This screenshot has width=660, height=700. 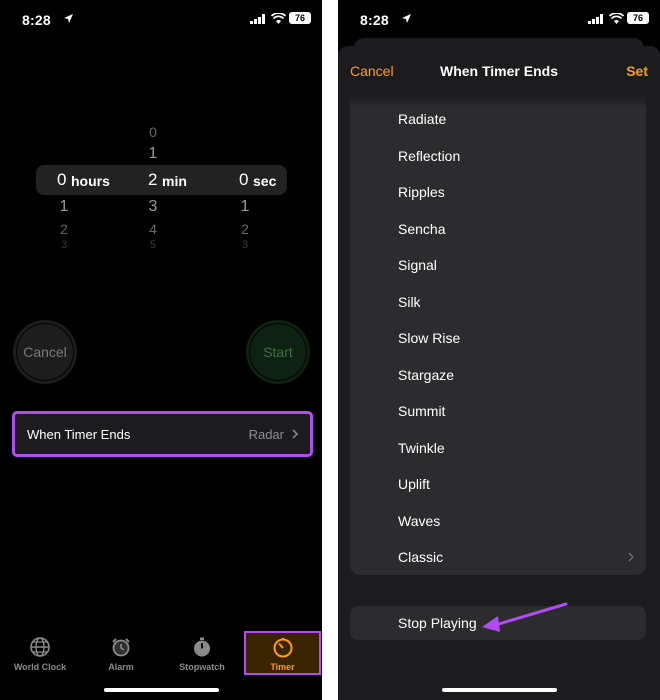 I want to click on tab-alarm: Alarm, so click(x=121, y=650).